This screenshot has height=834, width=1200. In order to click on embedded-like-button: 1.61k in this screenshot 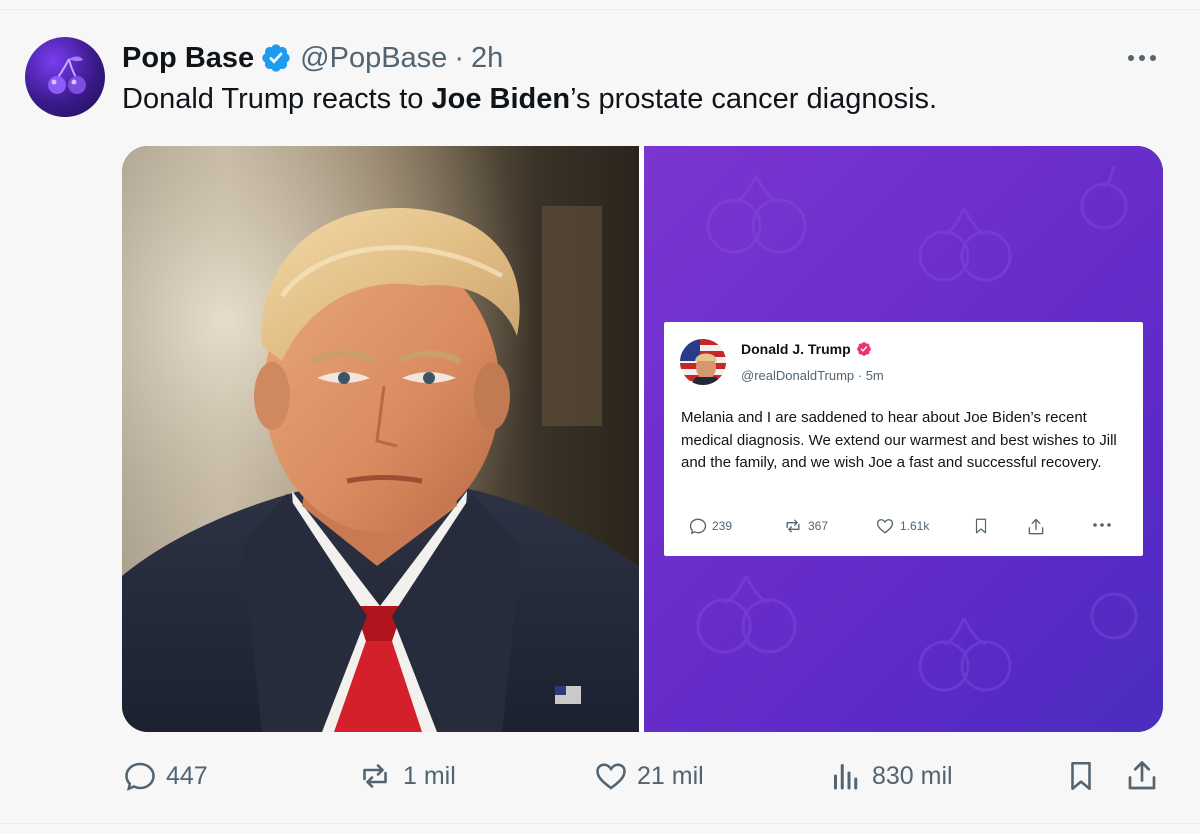, I will do `click(901, 526)`.